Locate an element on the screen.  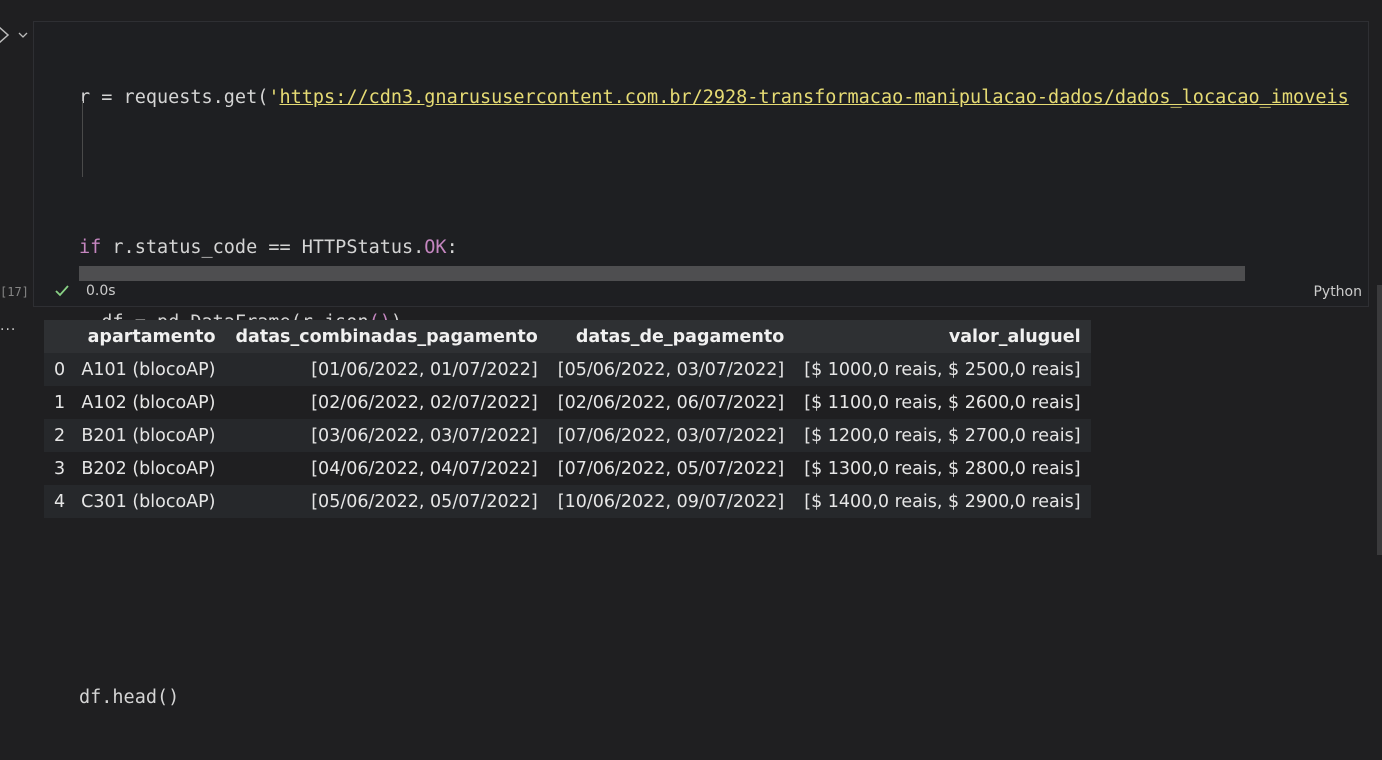
table-cell: [07/06/2022, 03/07/2022] is located at coordinates (671, 435).